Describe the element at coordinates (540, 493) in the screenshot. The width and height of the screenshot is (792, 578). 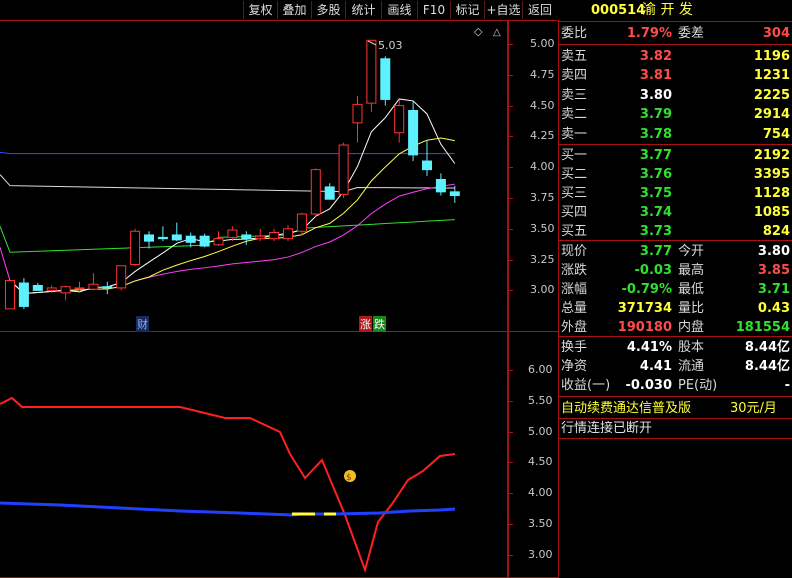
I see `indicator-tick: 4.00` at that location.